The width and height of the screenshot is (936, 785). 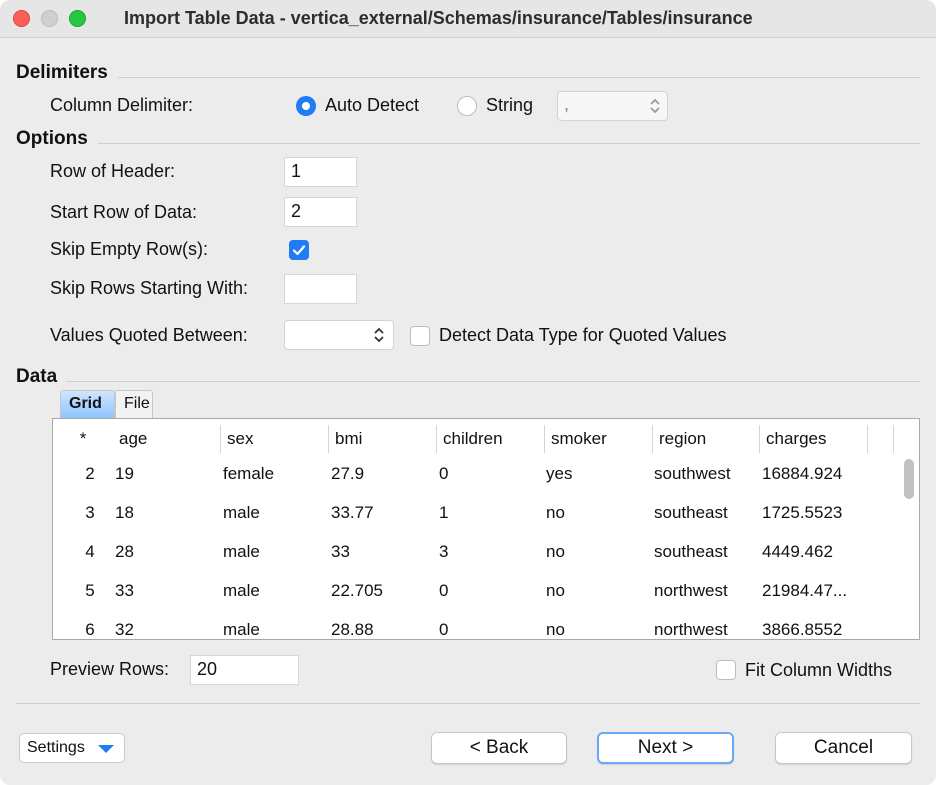 I want to click on fit-widths-label: Fit Column Widths, so click(x=819, y=670).